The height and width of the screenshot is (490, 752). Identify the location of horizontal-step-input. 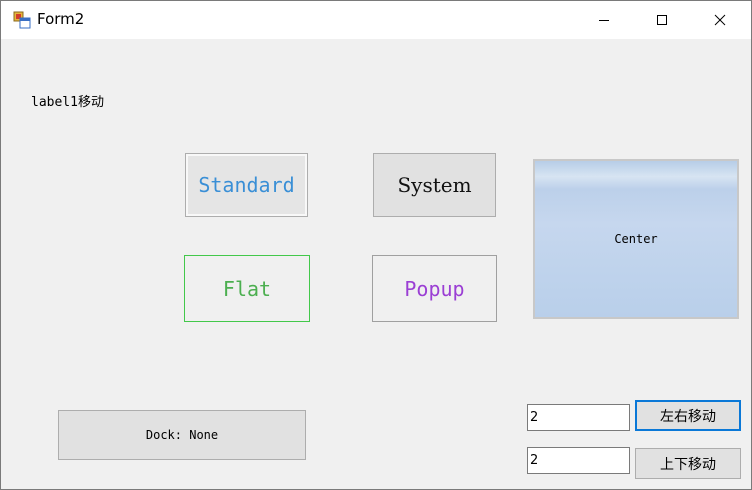
(578, 417).